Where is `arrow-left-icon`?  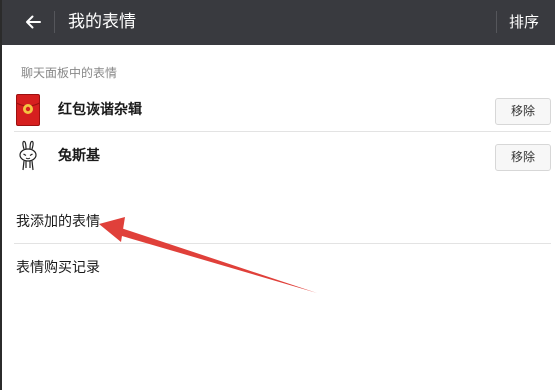
arrow-left-icon is located at coordinates (33, 22).